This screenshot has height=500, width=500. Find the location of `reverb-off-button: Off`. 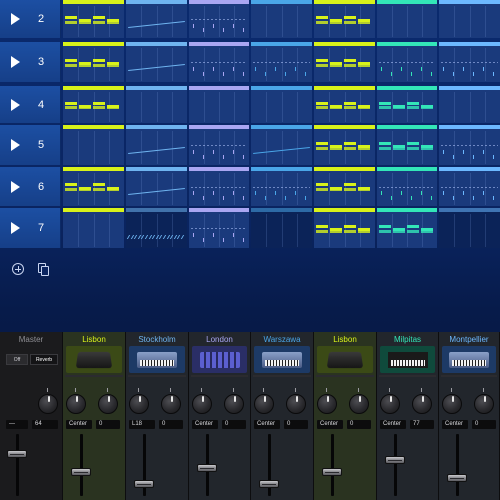

reverb-off-button: Off is located at coordinates (17, 359).